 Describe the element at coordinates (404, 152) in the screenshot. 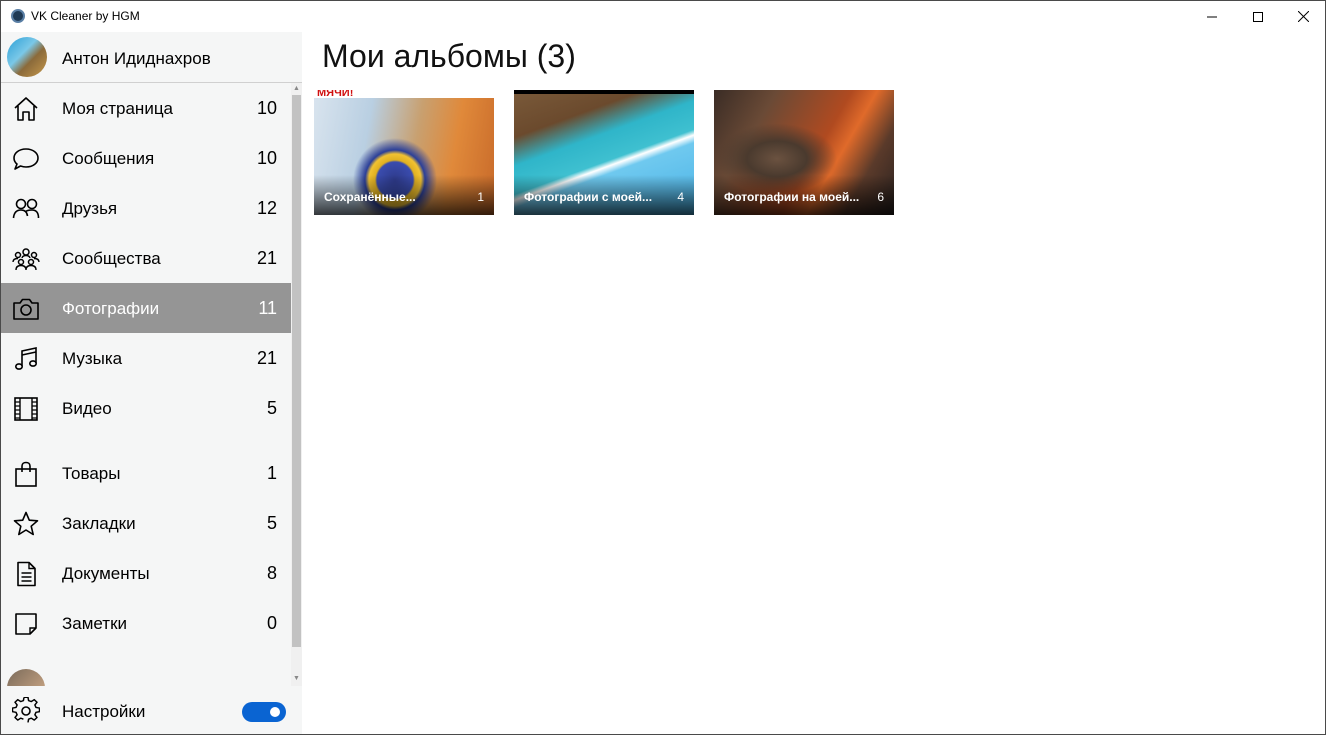

I see `album-card: МЯЧИ! Сохранённые... 1` at that location.